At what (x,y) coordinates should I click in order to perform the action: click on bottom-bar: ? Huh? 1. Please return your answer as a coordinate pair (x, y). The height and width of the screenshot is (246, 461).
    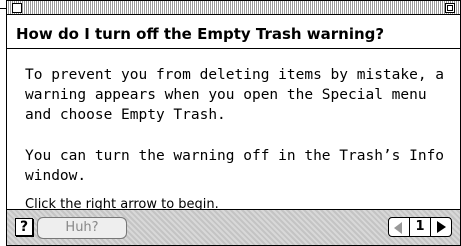
    Looking at the image, I should click on (233, 227).